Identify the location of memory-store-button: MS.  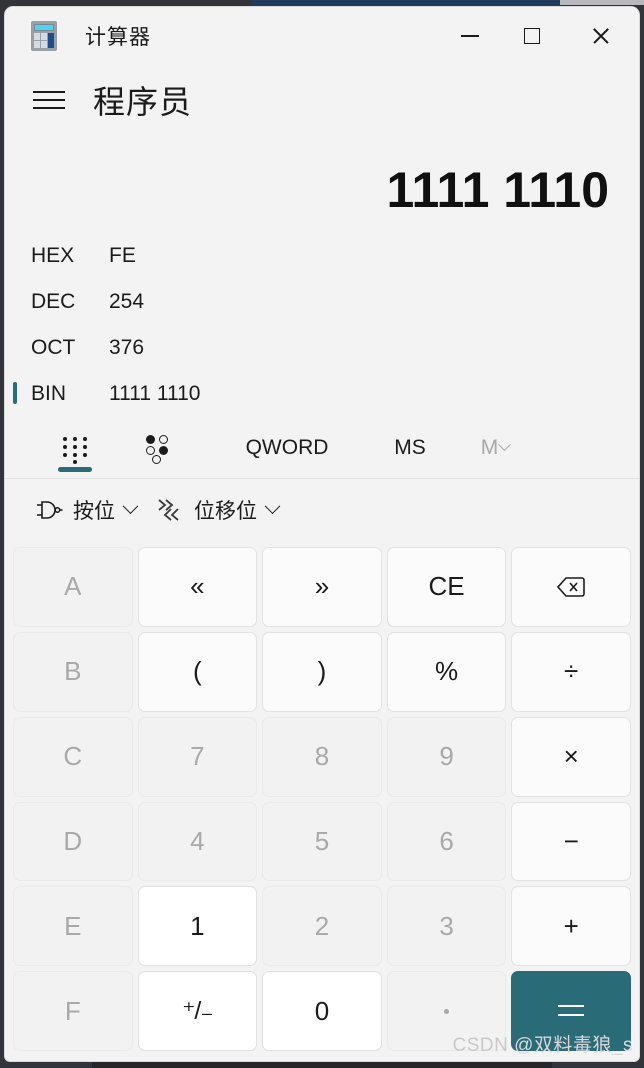
(410, 447).